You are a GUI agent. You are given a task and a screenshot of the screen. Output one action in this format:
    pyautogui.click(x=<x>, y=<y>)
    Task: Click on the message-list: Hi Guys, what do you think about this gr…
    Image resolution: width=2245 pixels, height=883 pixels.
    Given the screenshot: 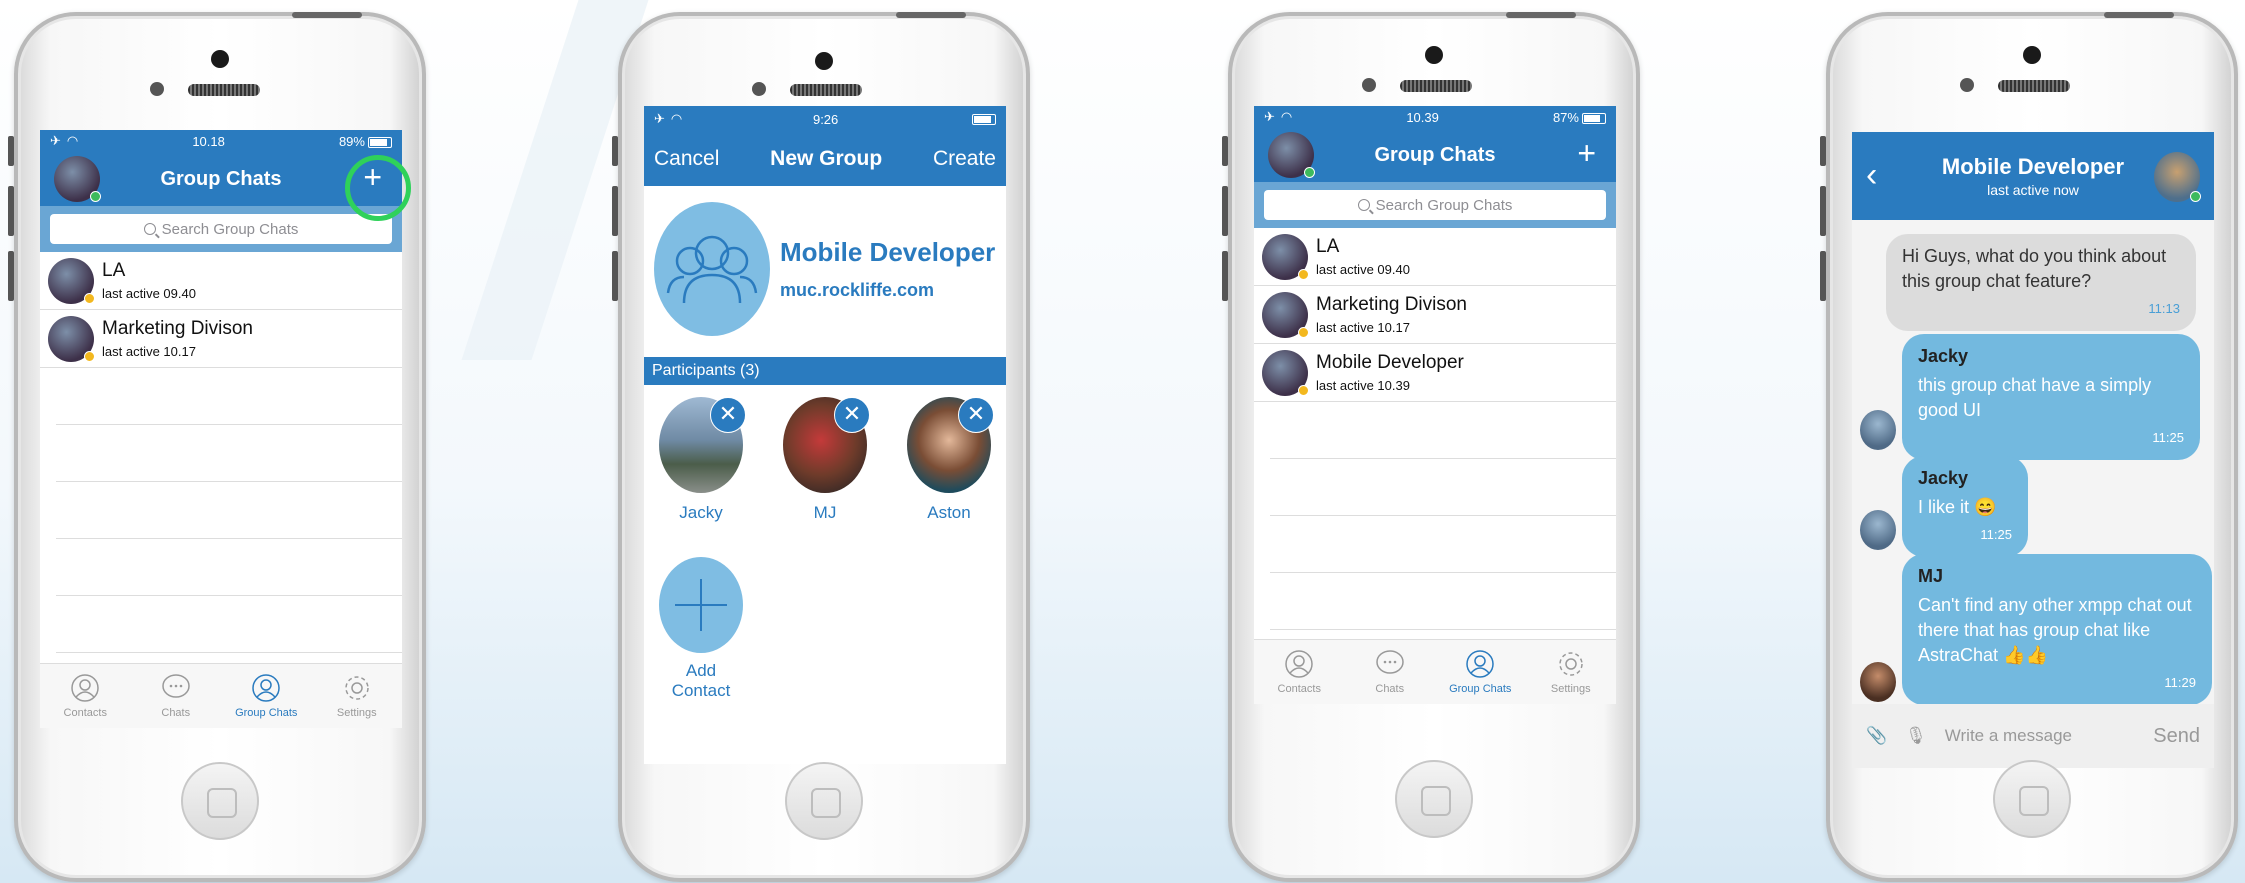 What is the action you would take?
    pyautogui.click(x=2033, y=462)
    